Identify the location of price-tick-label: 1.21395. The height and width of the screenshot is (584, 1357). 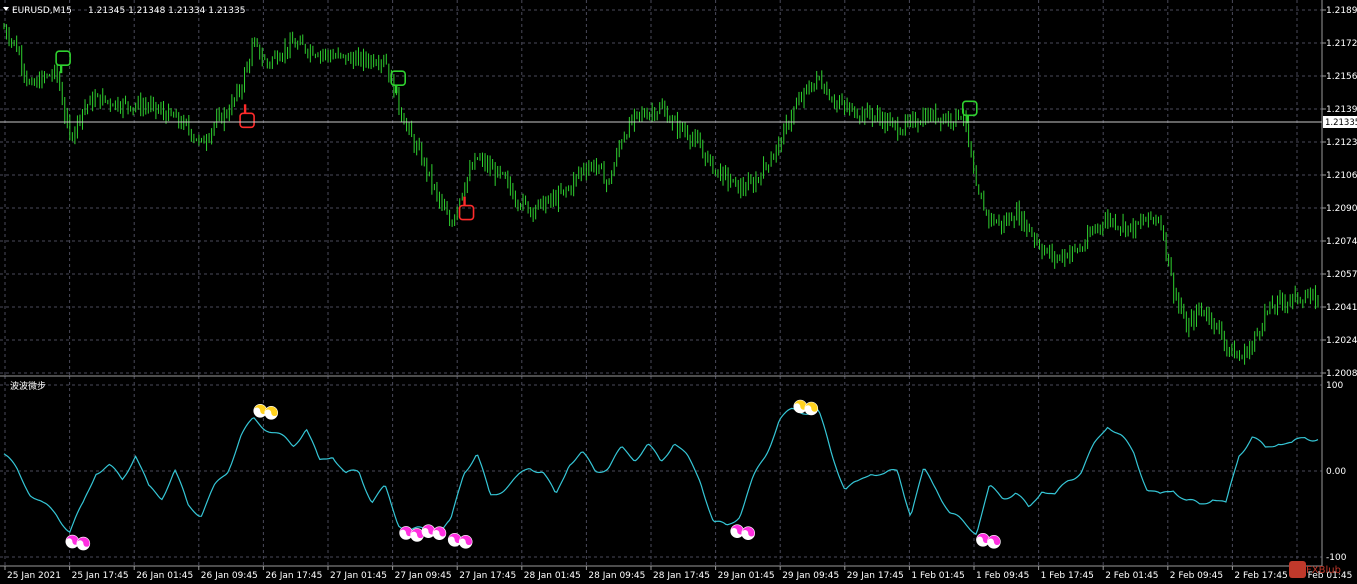
(1341, 110).